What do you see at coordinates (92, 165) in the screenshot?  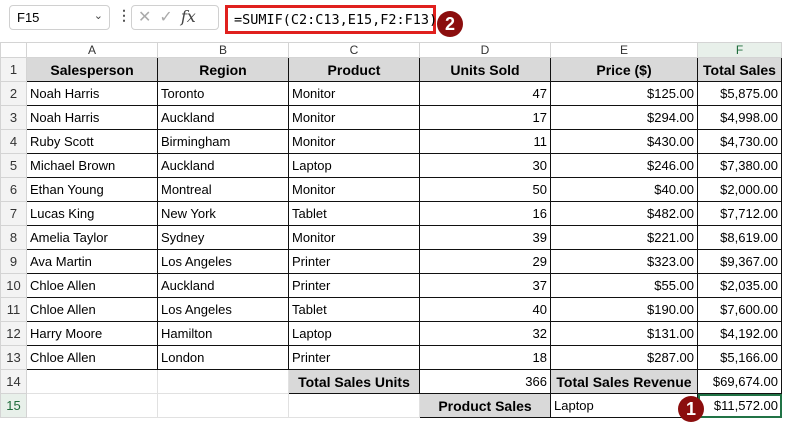 I see `cell: Michael Brown` at bounding box center [92, 165].